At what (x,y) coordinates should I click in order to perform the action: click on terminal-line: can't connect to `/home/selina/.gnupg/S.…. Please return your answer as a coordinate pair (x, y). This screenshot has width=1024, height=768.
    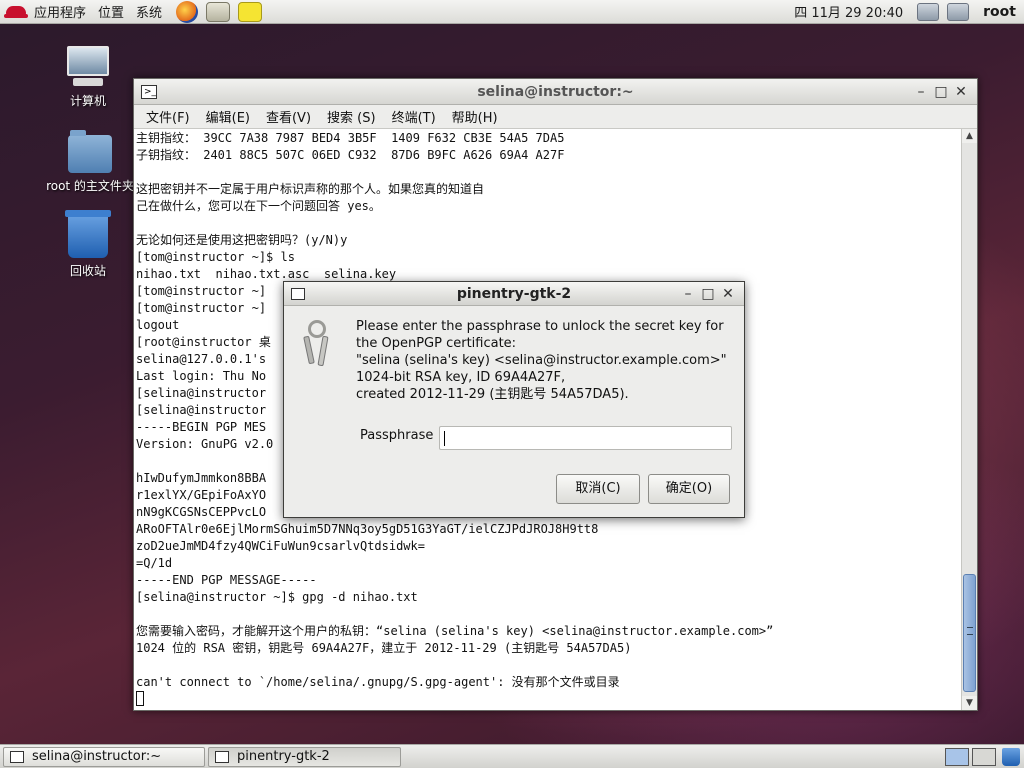
    Looking at the image, I should click on (378, 682).